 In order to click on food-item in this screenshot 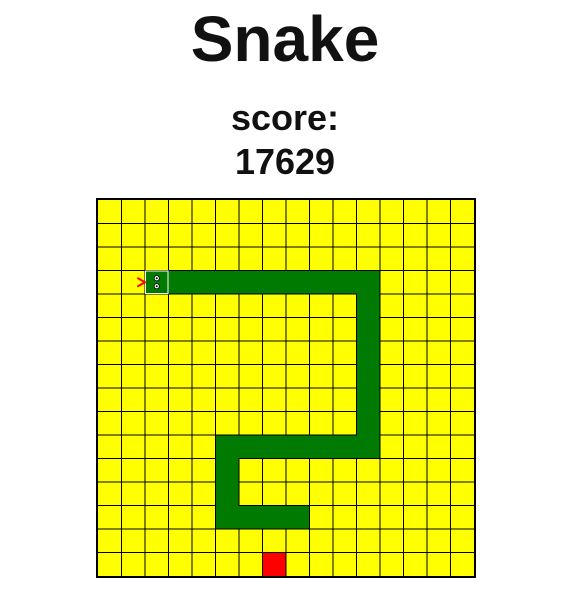, I will do `click(274, 564)`.